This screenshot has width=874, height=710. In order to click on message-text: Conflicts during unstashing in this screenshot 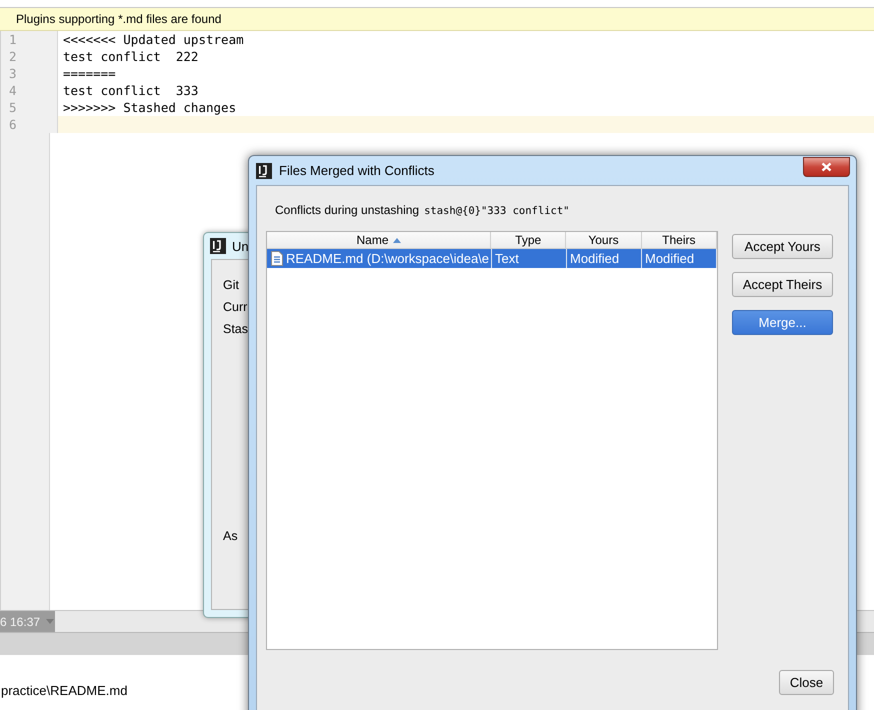, I will do `click(347, 210)`.